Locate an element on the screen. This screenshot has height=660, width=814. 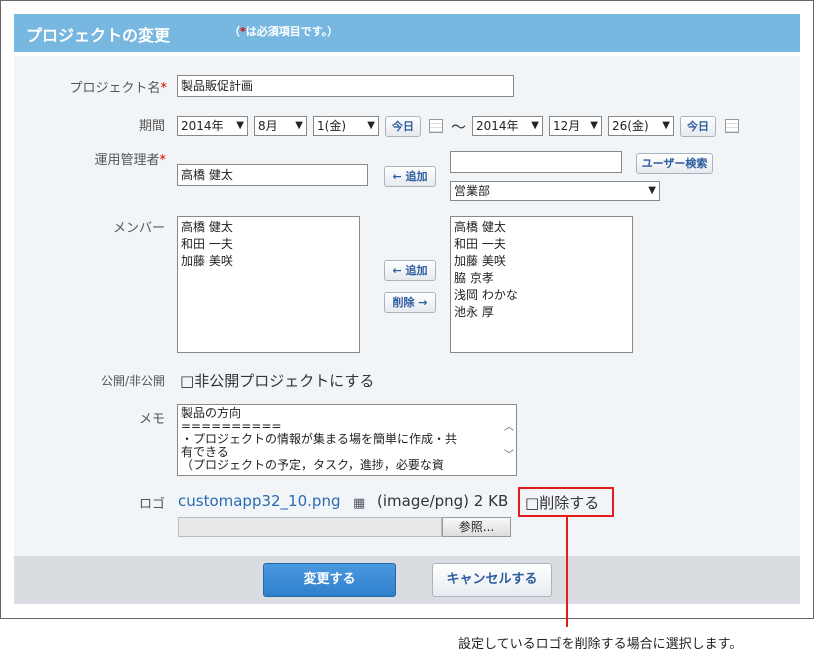
file-path-field is located at coordinates (310, 527).